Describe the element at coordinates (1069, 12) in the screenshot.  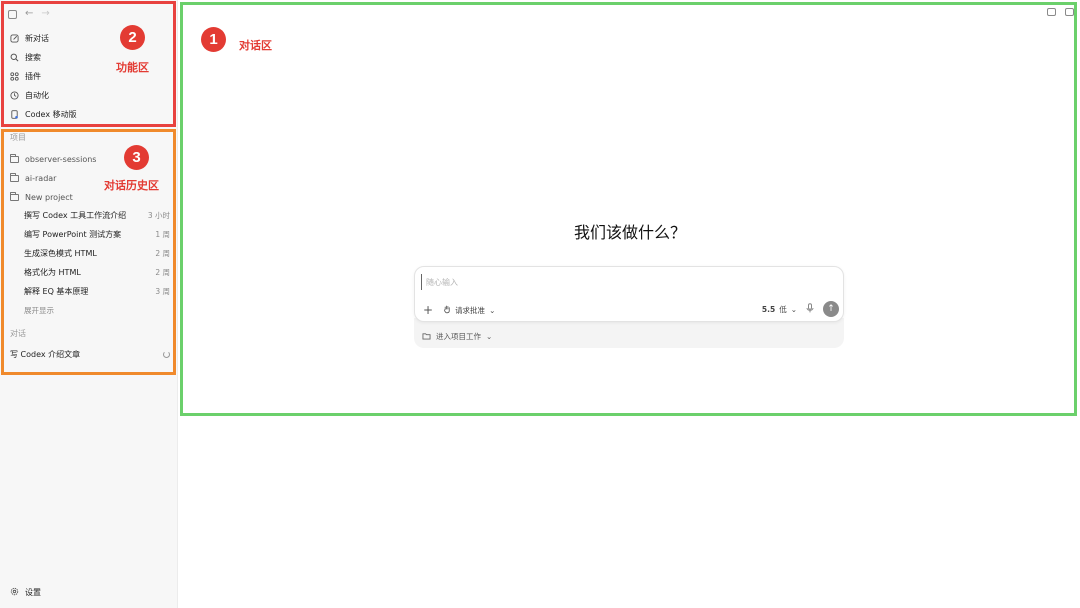
I see `panel-right-icon` at that location.